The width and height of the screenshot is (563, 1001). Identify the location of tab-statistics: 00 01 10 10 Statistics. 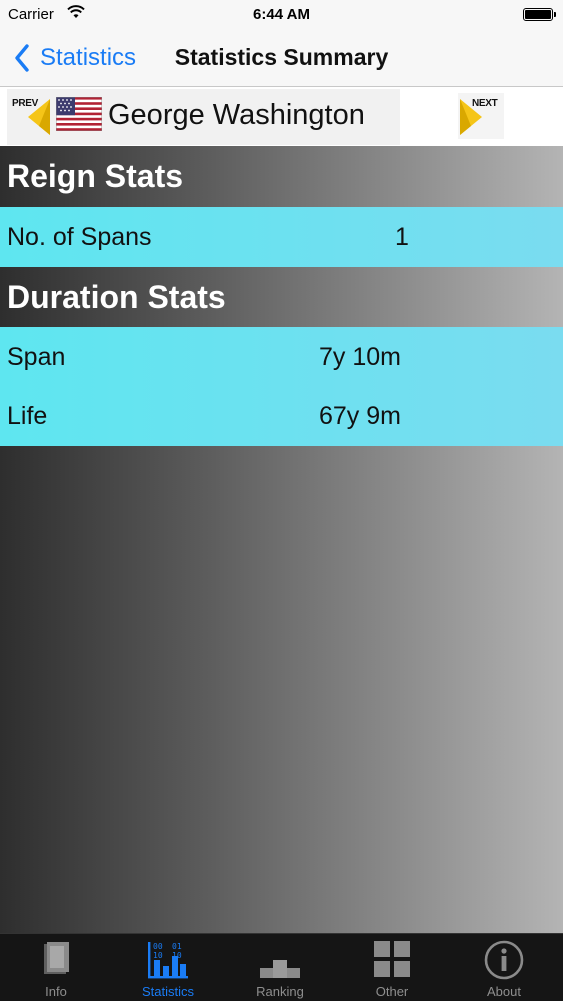
(168, 967).